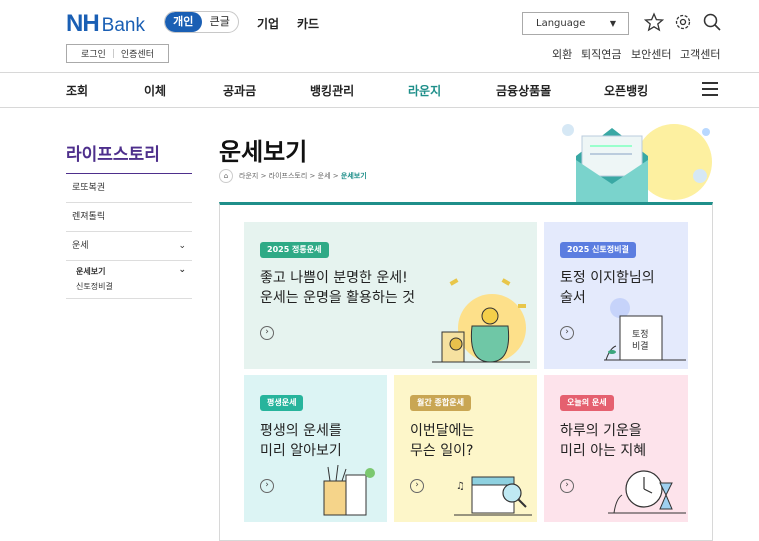  I want to click on menu-utility: 공과금, so click(239, 90).